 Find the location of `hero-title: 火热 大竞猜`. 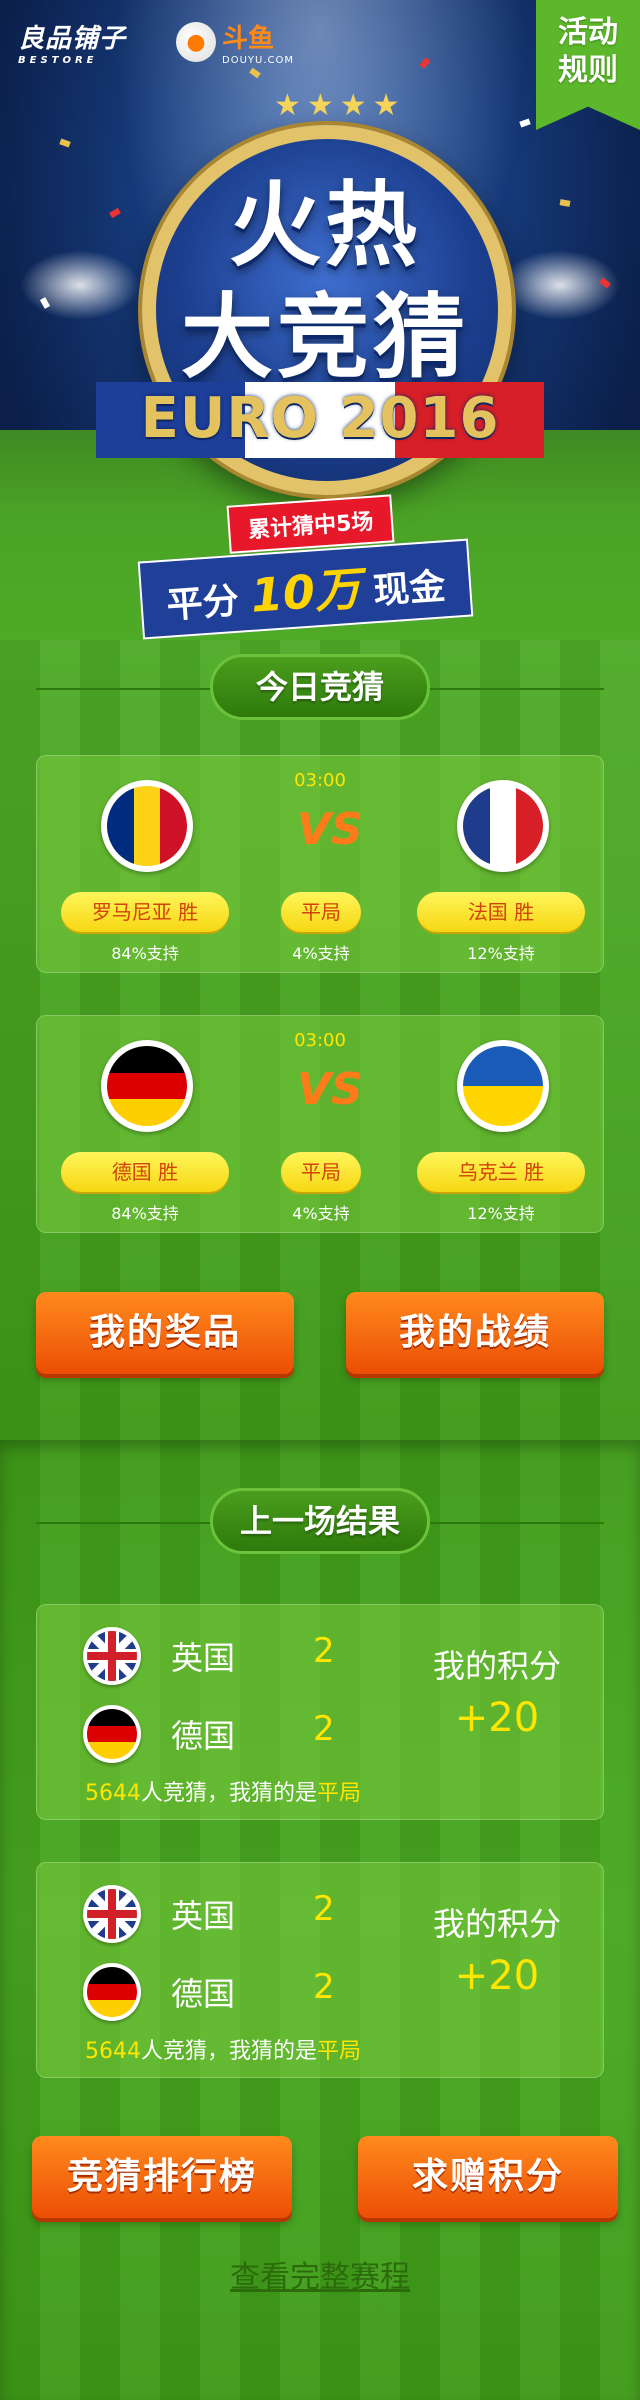

hero-title: 火热 大竞猜 is located at coordinates (325, 282).